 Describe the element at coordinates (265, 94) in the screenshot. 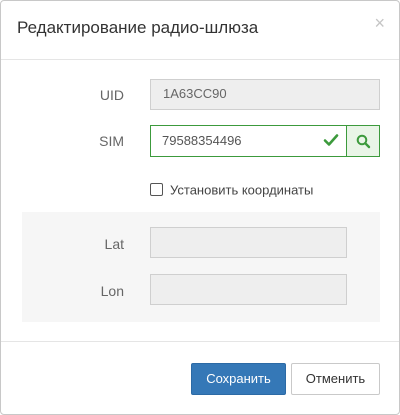

I see `uid-field: 1A63CC90` at that location.